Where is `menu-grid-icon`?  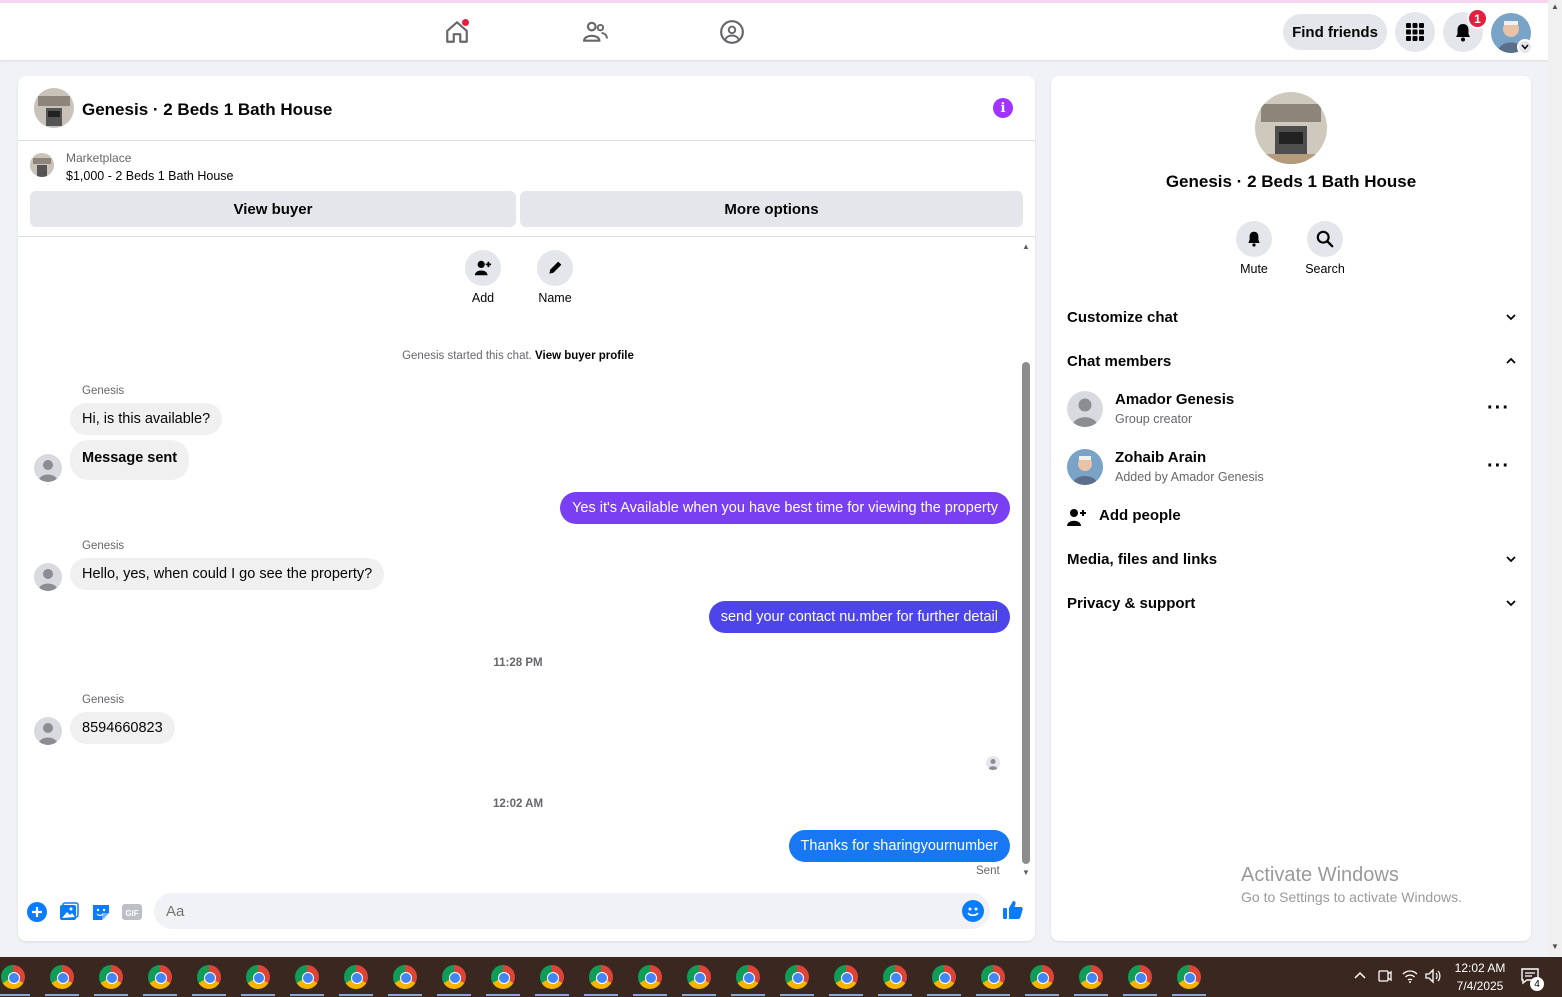 menu-grid-icon is located at coordinates (1415, 32).